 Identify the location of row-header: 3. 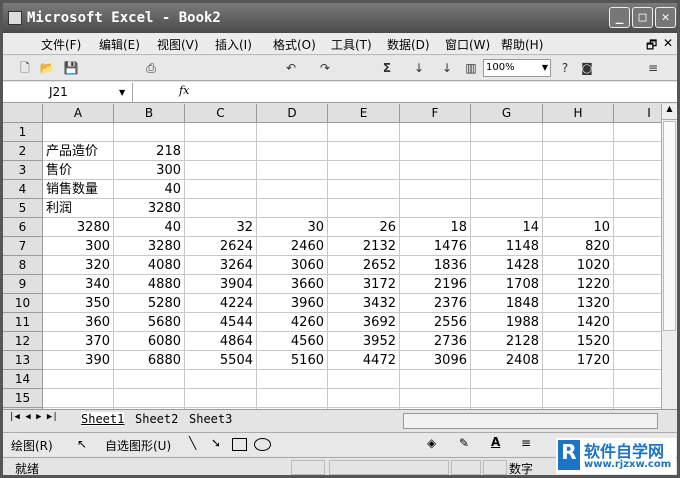
(23, 170).